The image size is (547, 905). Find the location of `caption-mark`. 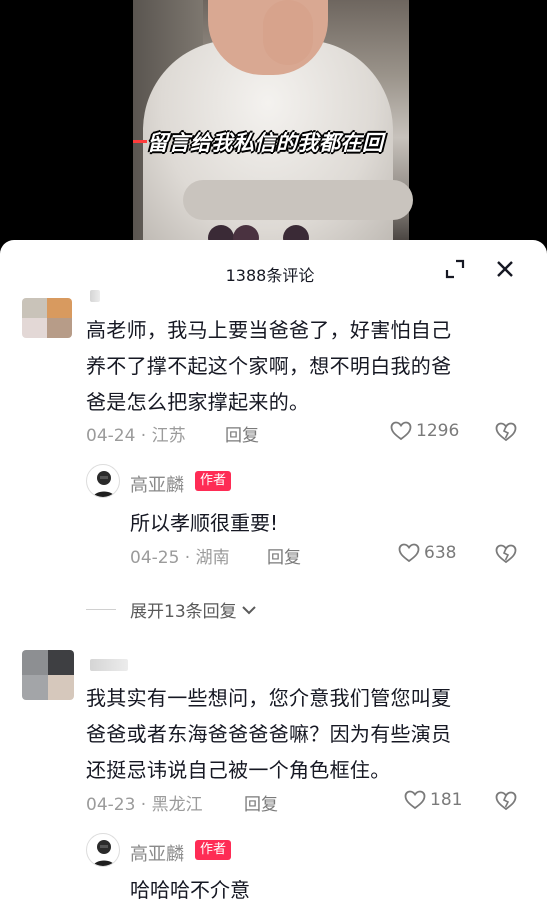

caption-mark is located at coordinates (140, 141).